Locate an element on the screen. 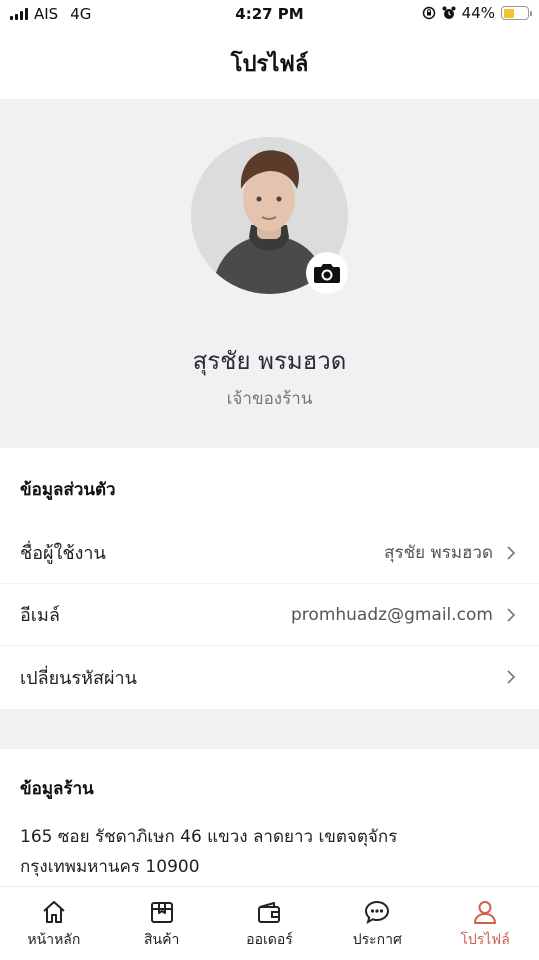 This screenshot has width=539, height=960. tab-home-label: หน้าหลัก is located at coordinates (54, 940).